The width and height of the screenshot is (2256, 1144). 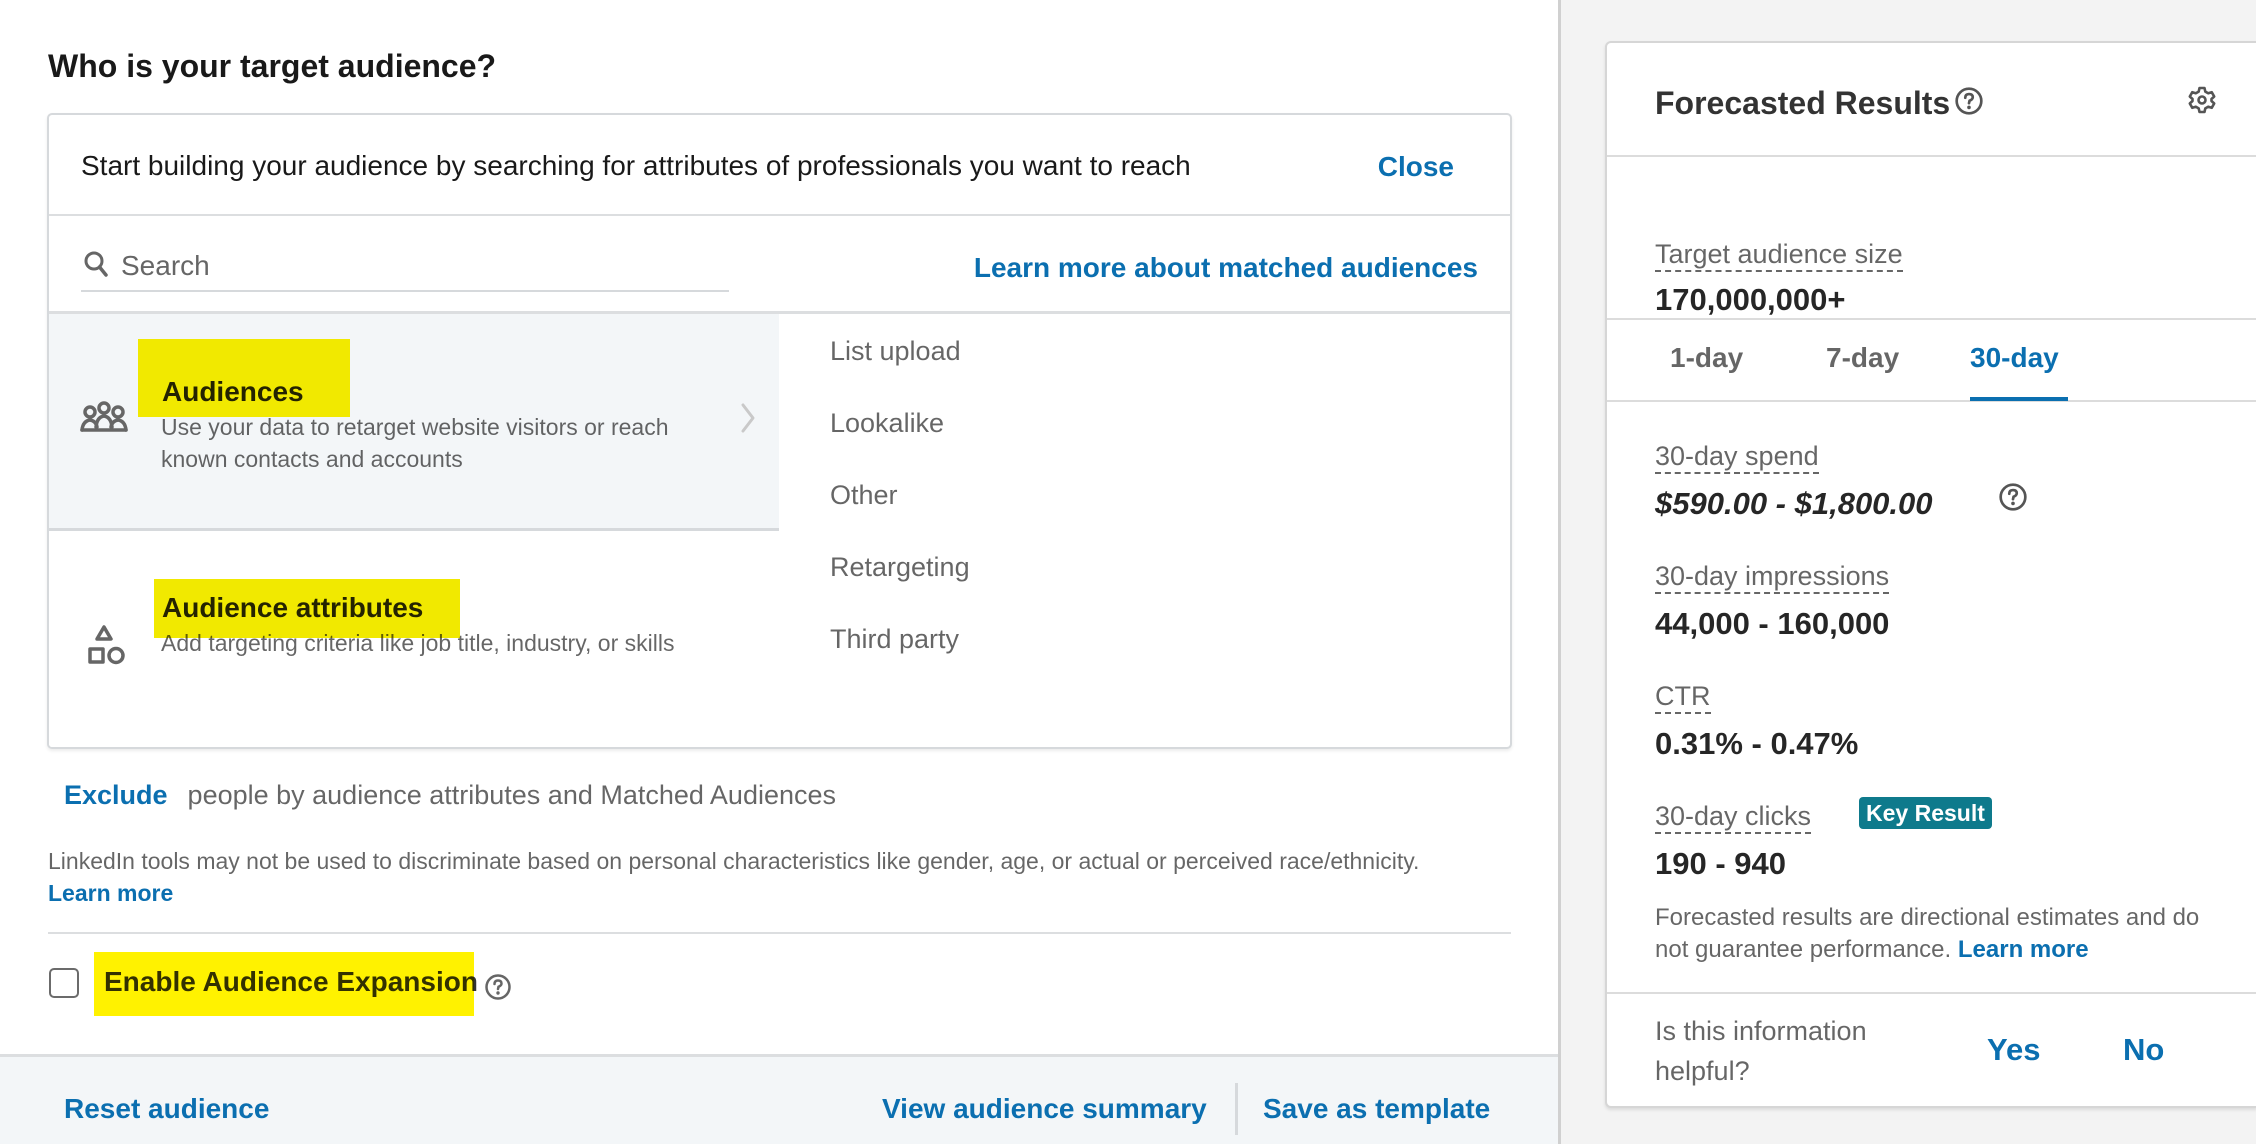 I want to click on divider, so click(x=779, y=933).